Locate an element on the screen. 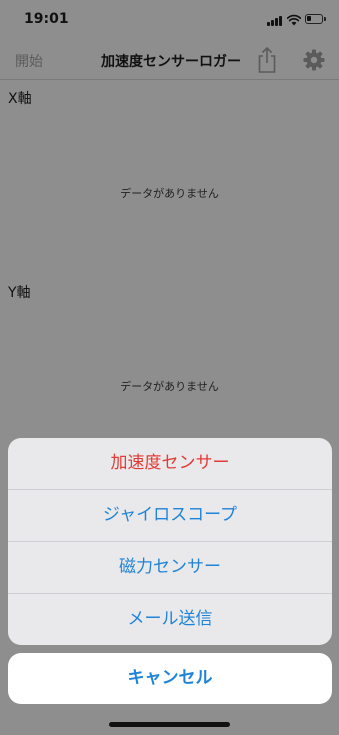  share-icon is located at coordinates (267, 60).